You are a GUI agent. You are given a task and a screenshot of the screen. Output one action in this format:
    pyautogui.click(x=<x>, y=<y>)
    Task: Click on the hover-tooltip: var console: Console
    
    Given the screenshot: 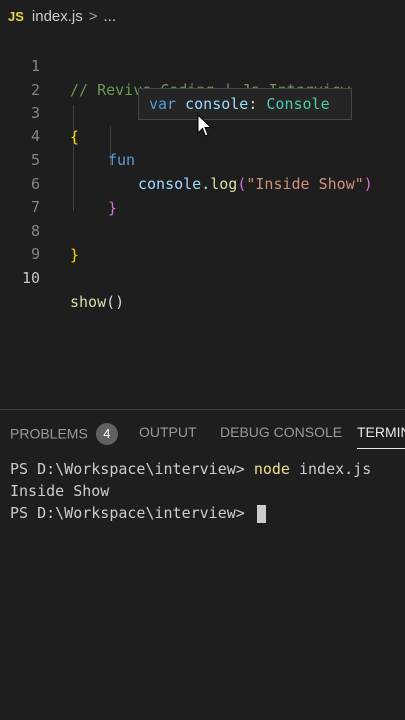 What is the action you would take?
    pyautogui.click(x=245, y=104)
    